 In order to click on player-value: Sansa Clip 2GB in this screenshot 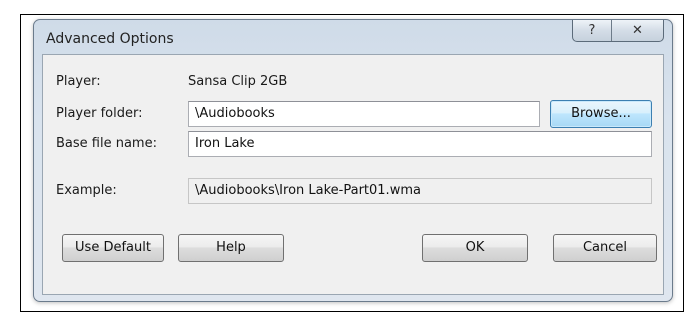, I will do `click(238, 81)`.